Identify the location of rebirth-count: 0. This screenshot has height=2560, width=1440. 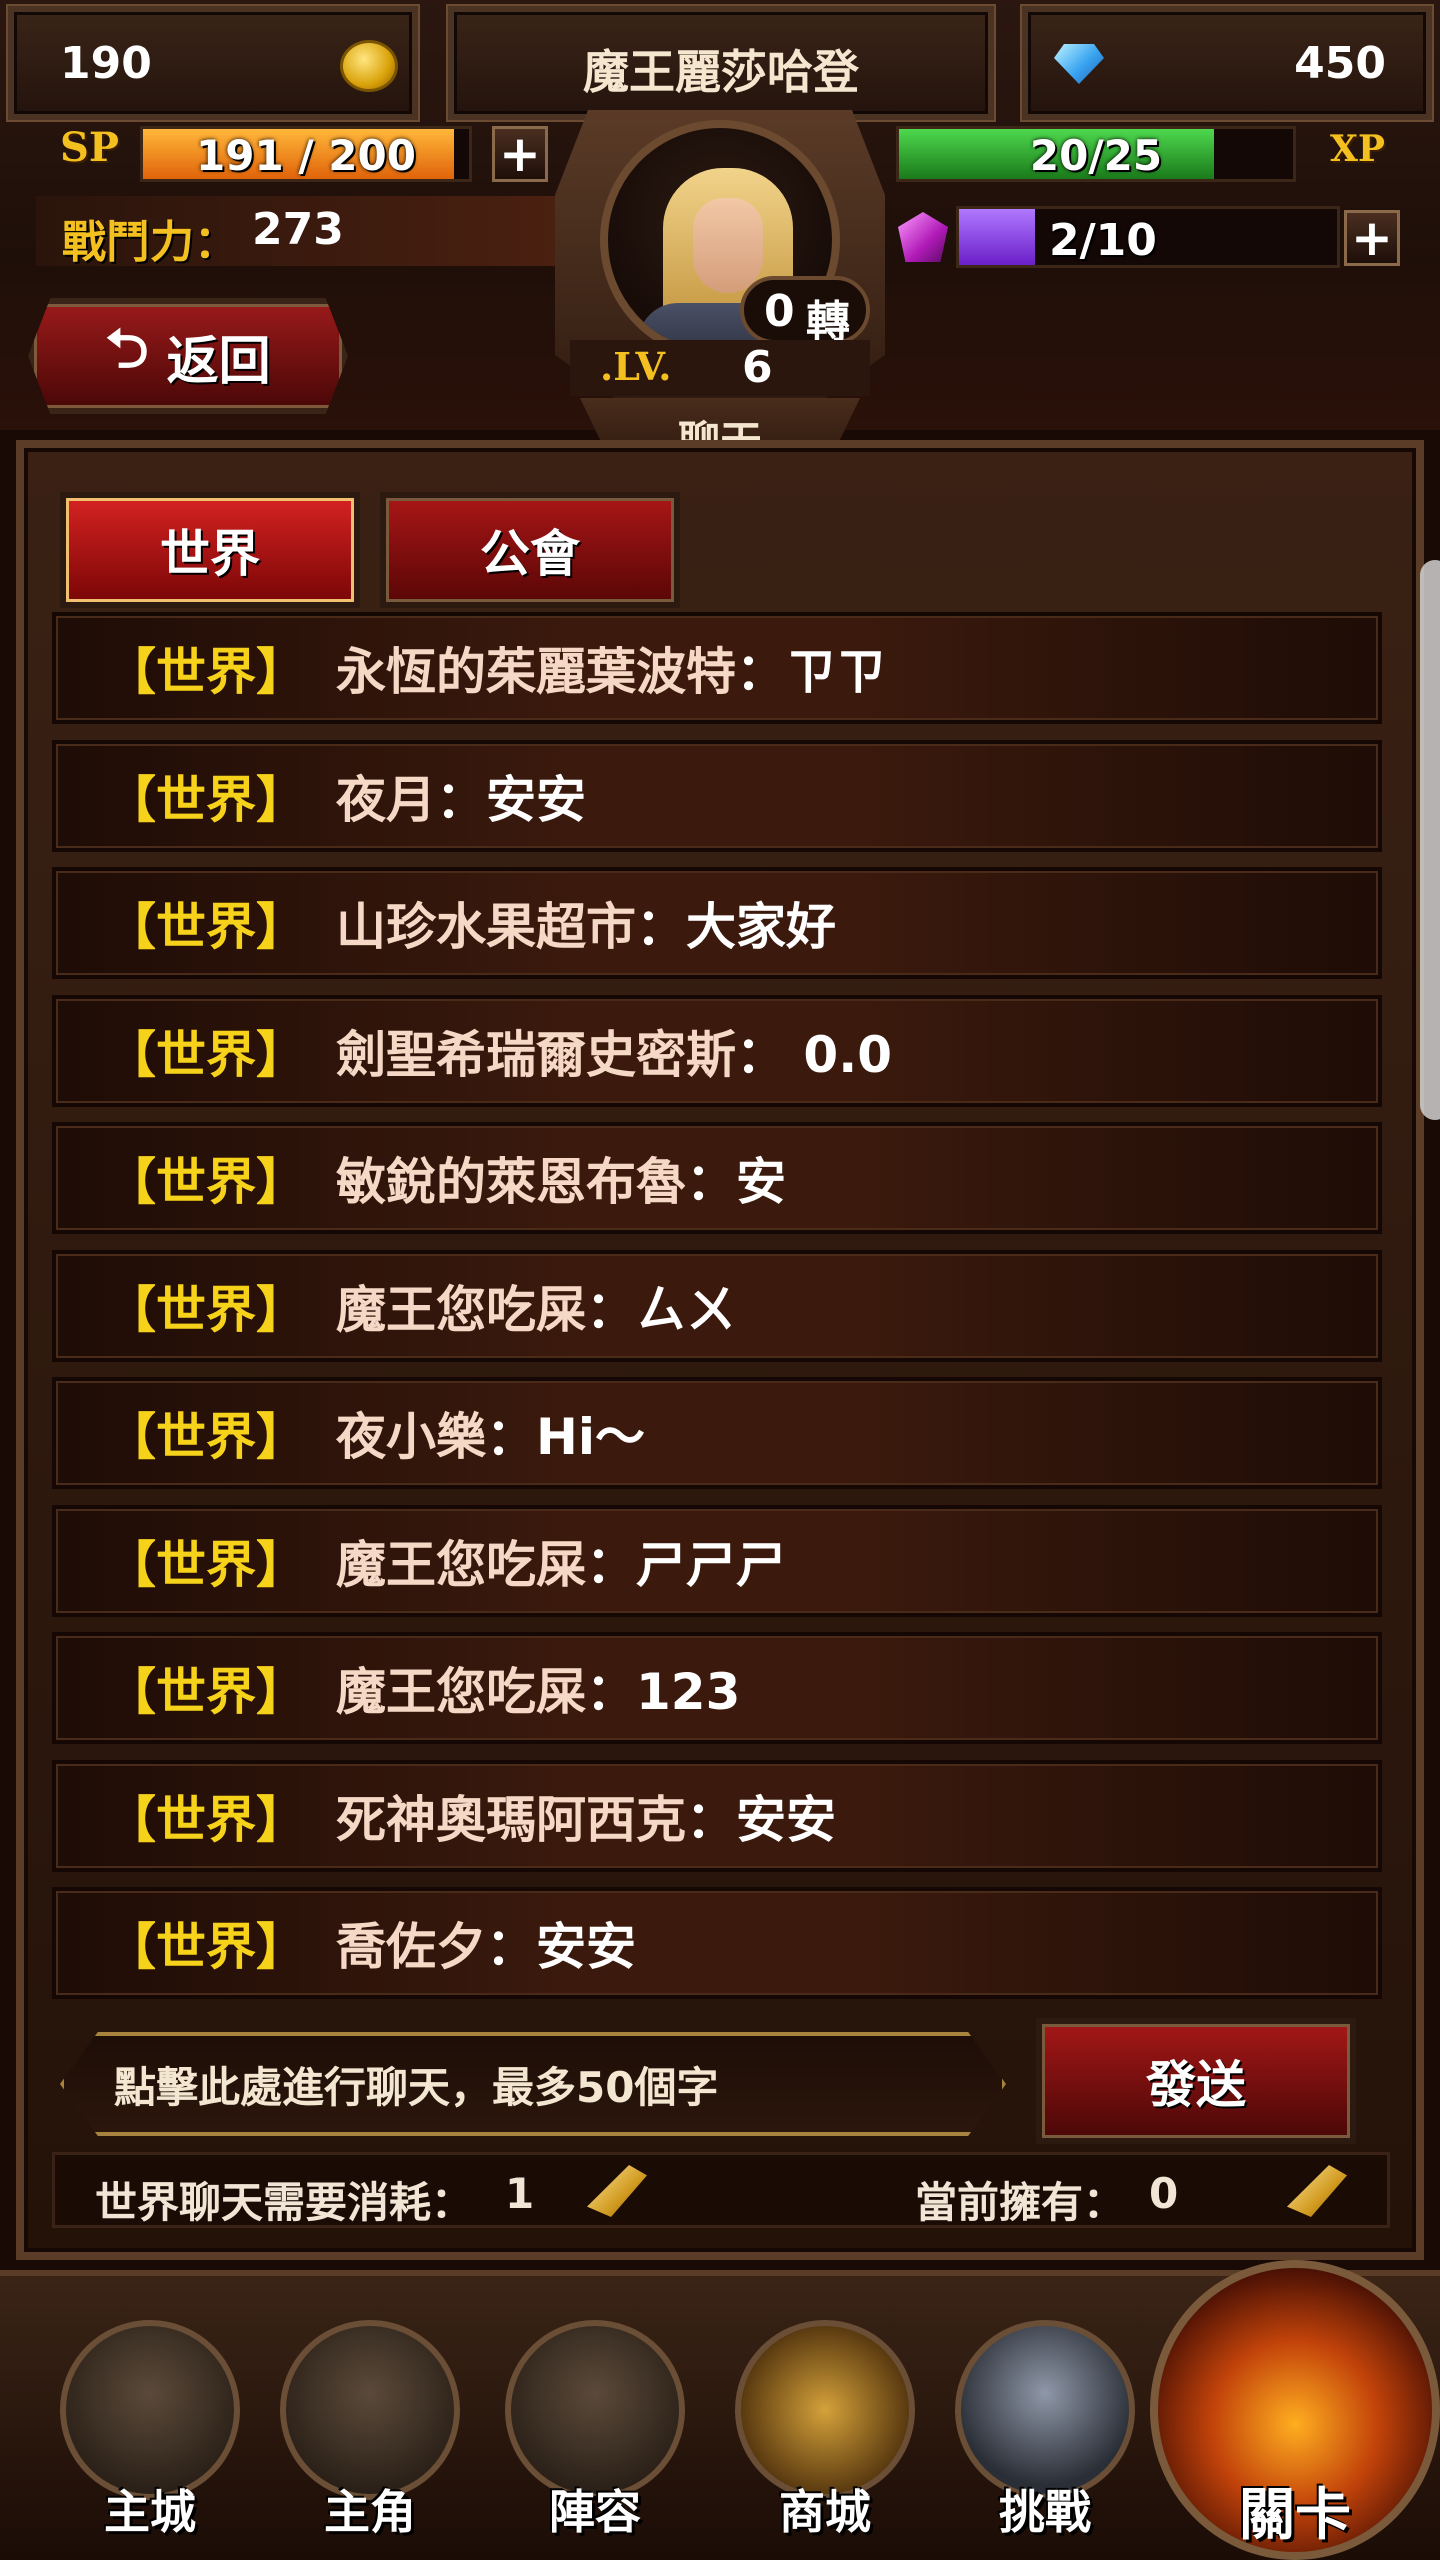
(779, 311).